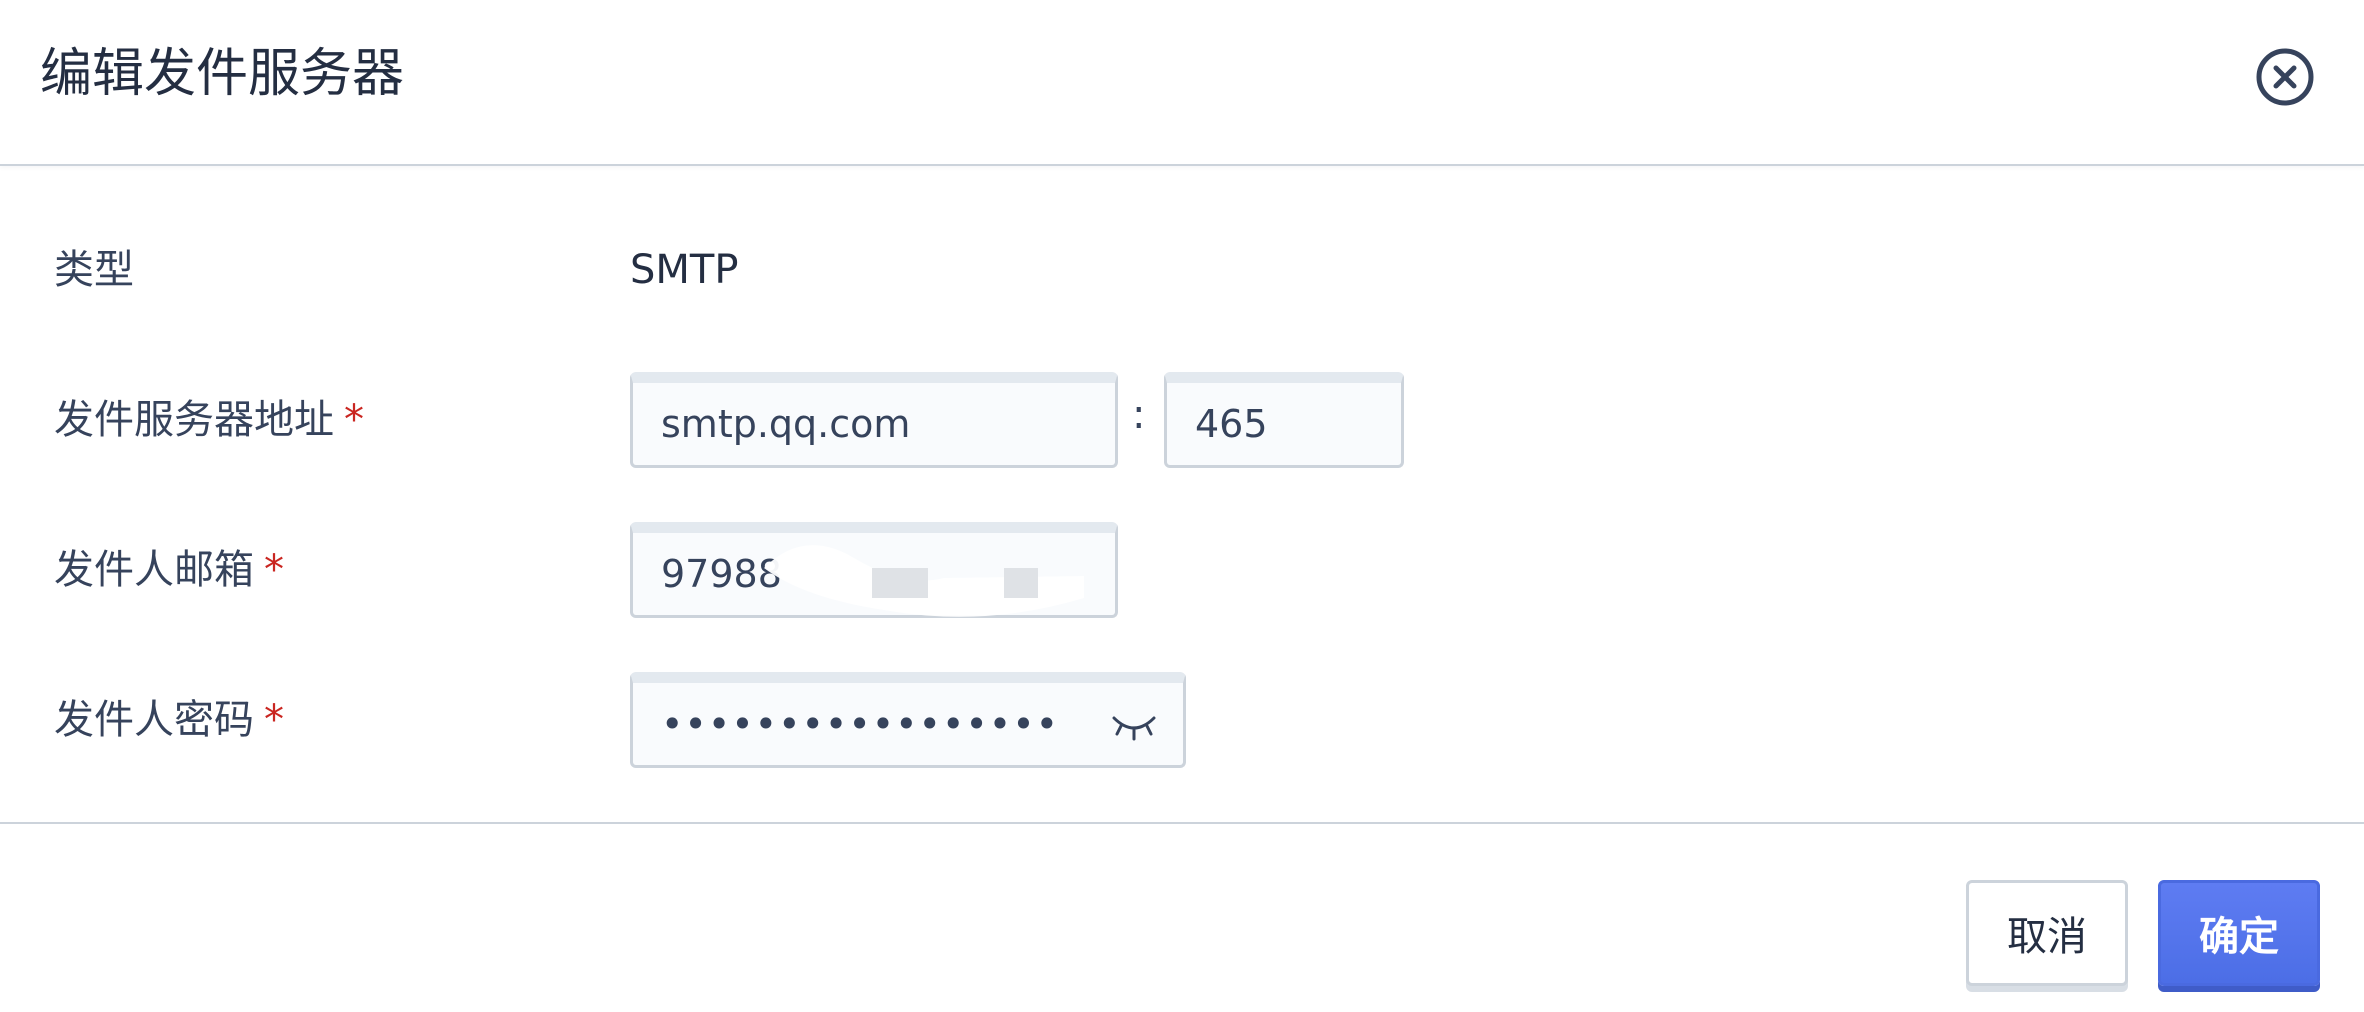 This screenshot has width=2364, height=1012. What do you see at coordinates (874, 420) in the screenshot?
I see `server-host-input` at bounding box center [874, 420].